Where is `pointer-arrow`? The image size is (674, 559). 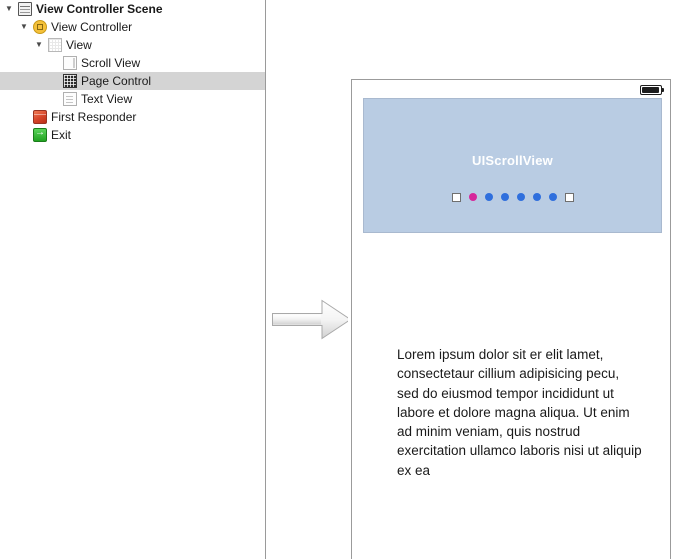 pointer-arrow is located at coordinates (312, 320).